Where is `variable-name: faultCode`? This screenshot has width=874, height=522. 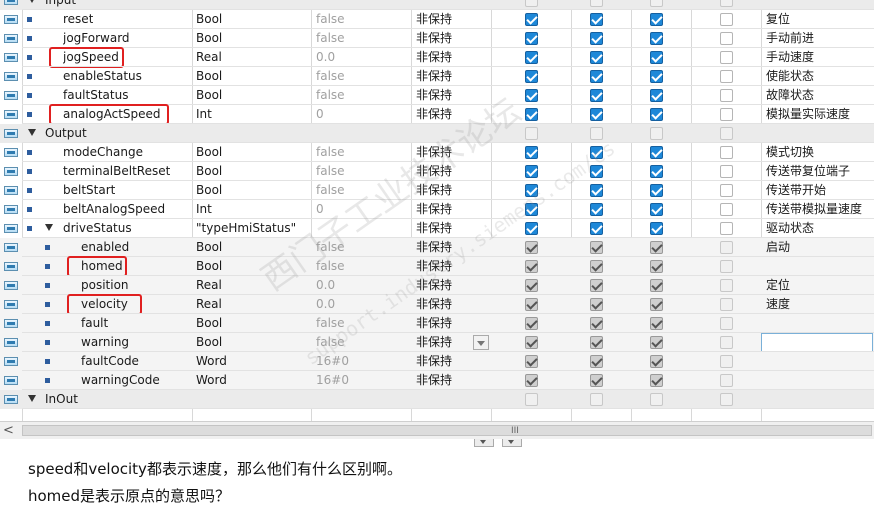 variable-name: faultCode is located at coordinates (110, 361).